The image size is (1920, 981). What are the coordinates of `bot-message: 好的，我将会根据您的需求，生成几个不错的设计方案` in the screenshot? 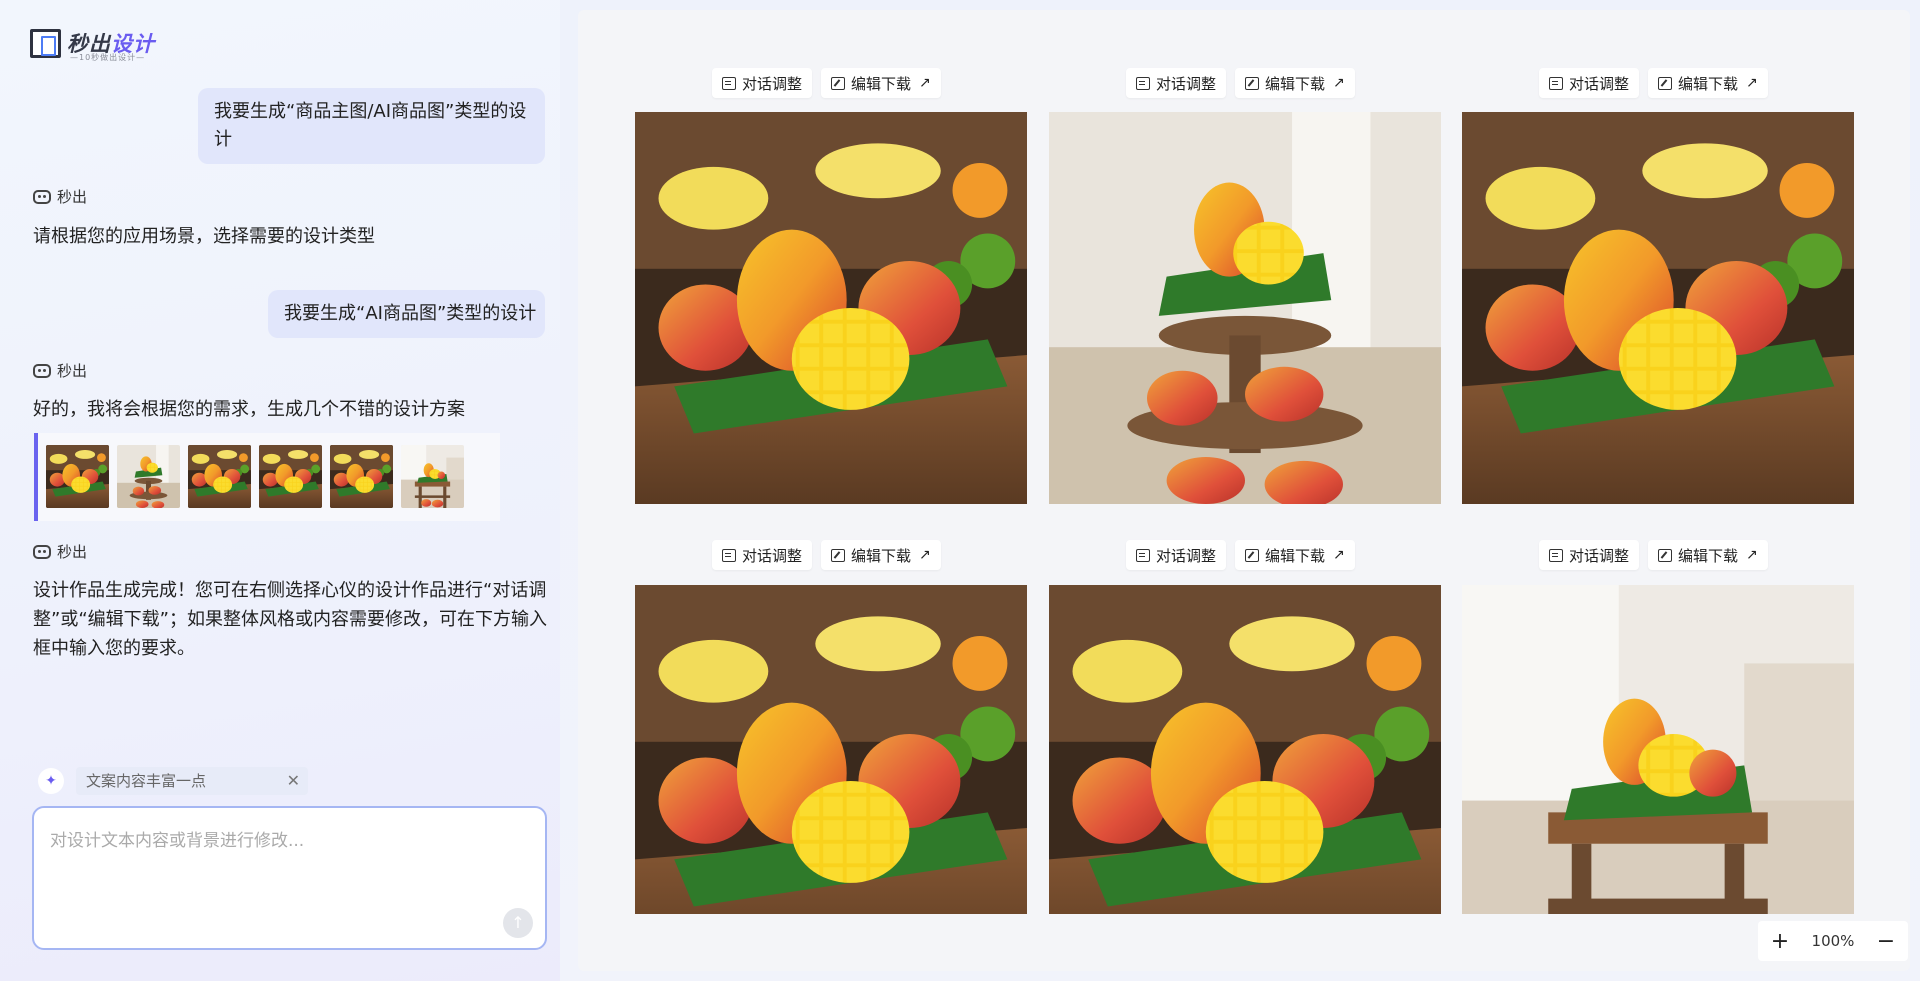 It's located at (249, 409).